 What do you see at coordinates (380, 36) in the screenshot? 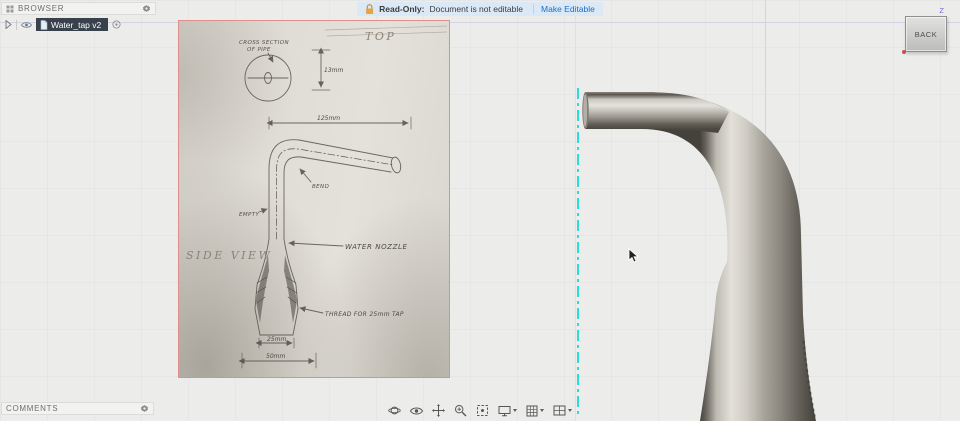
I see `sketch-top-view-label: TOP` at bounding box center [380, 36].